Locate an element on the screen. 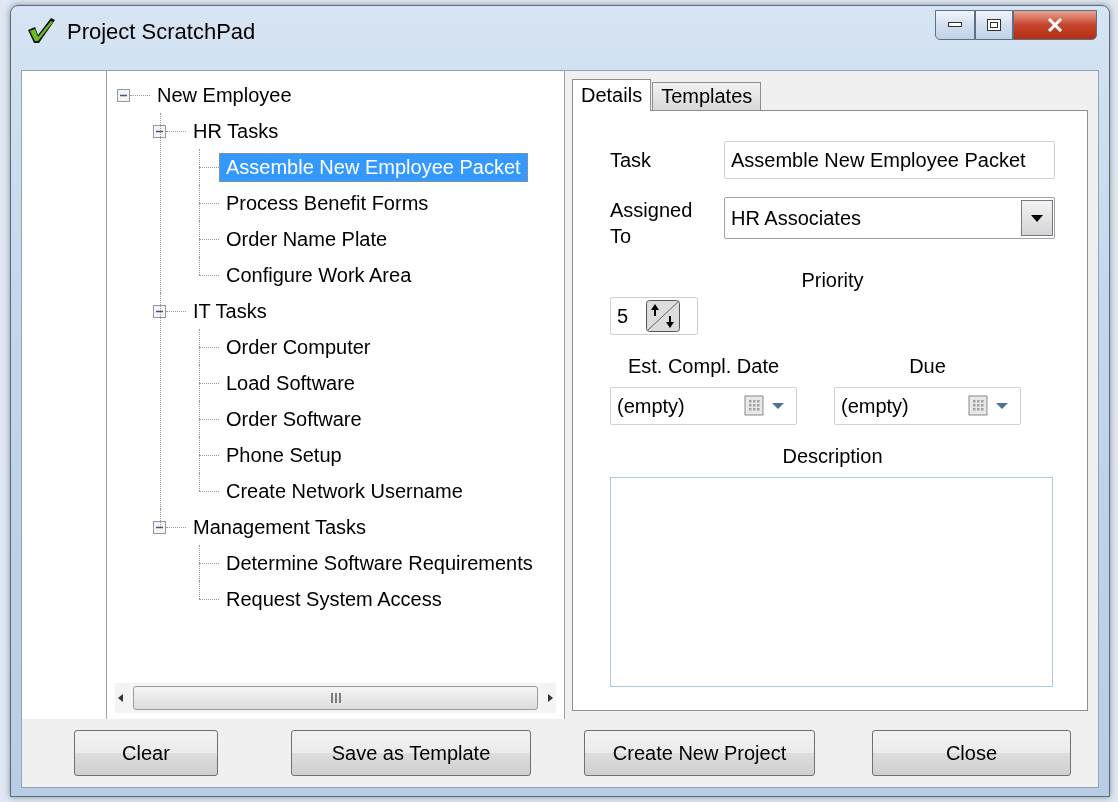  dialog-button: Save as Template is located at coordinates (411, 753).